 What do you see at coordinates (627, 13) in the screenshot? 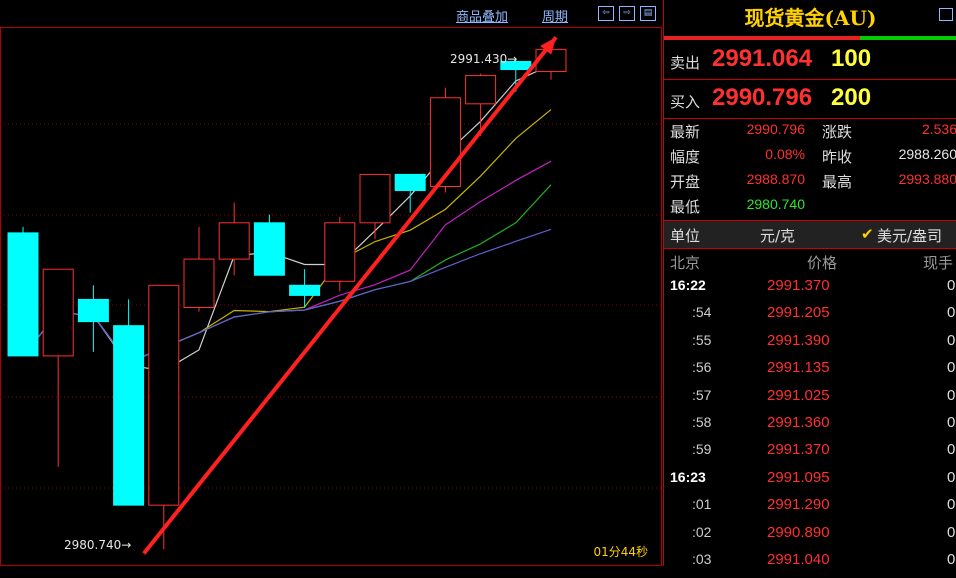
I see `scroll-right-icon: ⇨` at bounding box center [627, 13].